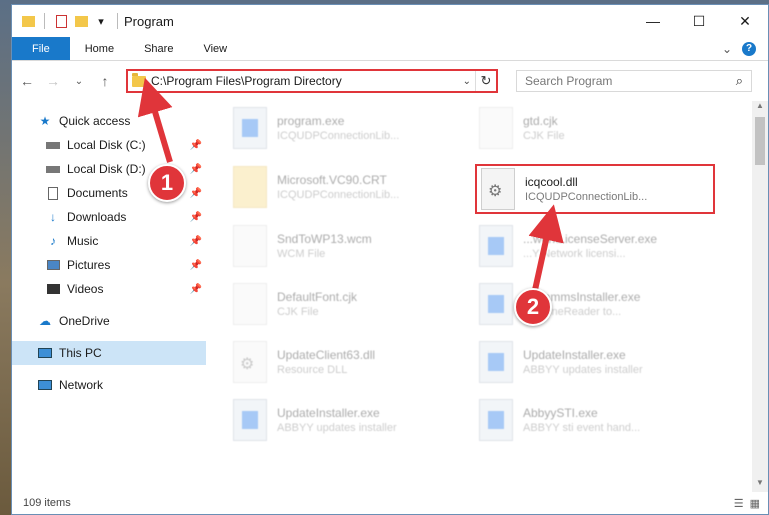 The height and width of the screenshot is (515, 769). Describe the element at coordinates (390, 49) in the screenshot. I see `ribbon-tabs: File Home Share View ⌄ ?` at that location.